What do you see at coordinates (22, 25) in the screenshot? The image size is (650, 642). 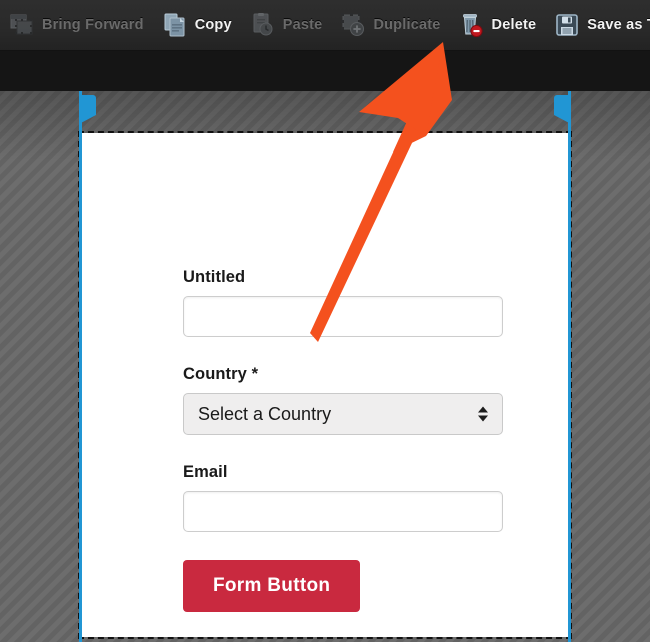 I see `bring-forward-icon` at bounding box center [22, 25].